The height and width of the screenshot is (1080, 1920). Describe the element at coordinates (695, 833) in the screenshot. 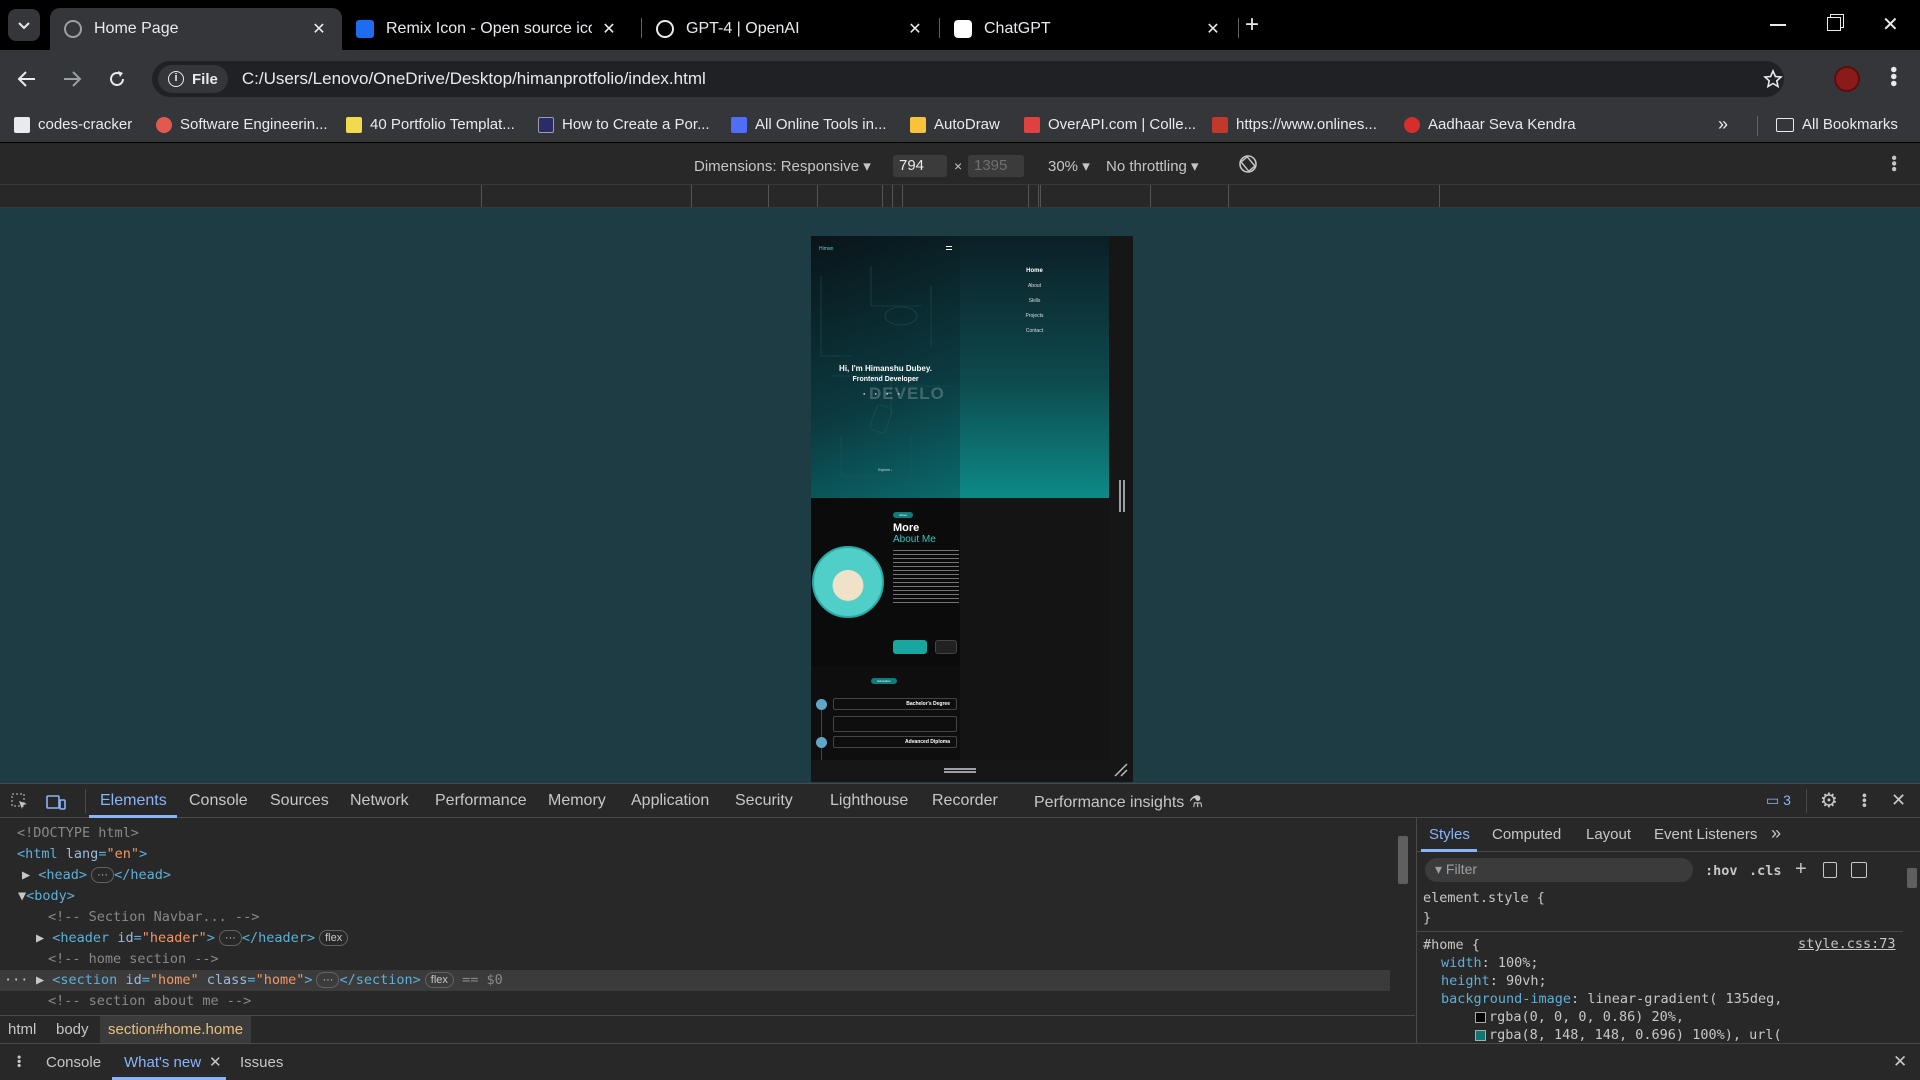

I see `doctype-line: <!DOCTYPE html>` at that location.